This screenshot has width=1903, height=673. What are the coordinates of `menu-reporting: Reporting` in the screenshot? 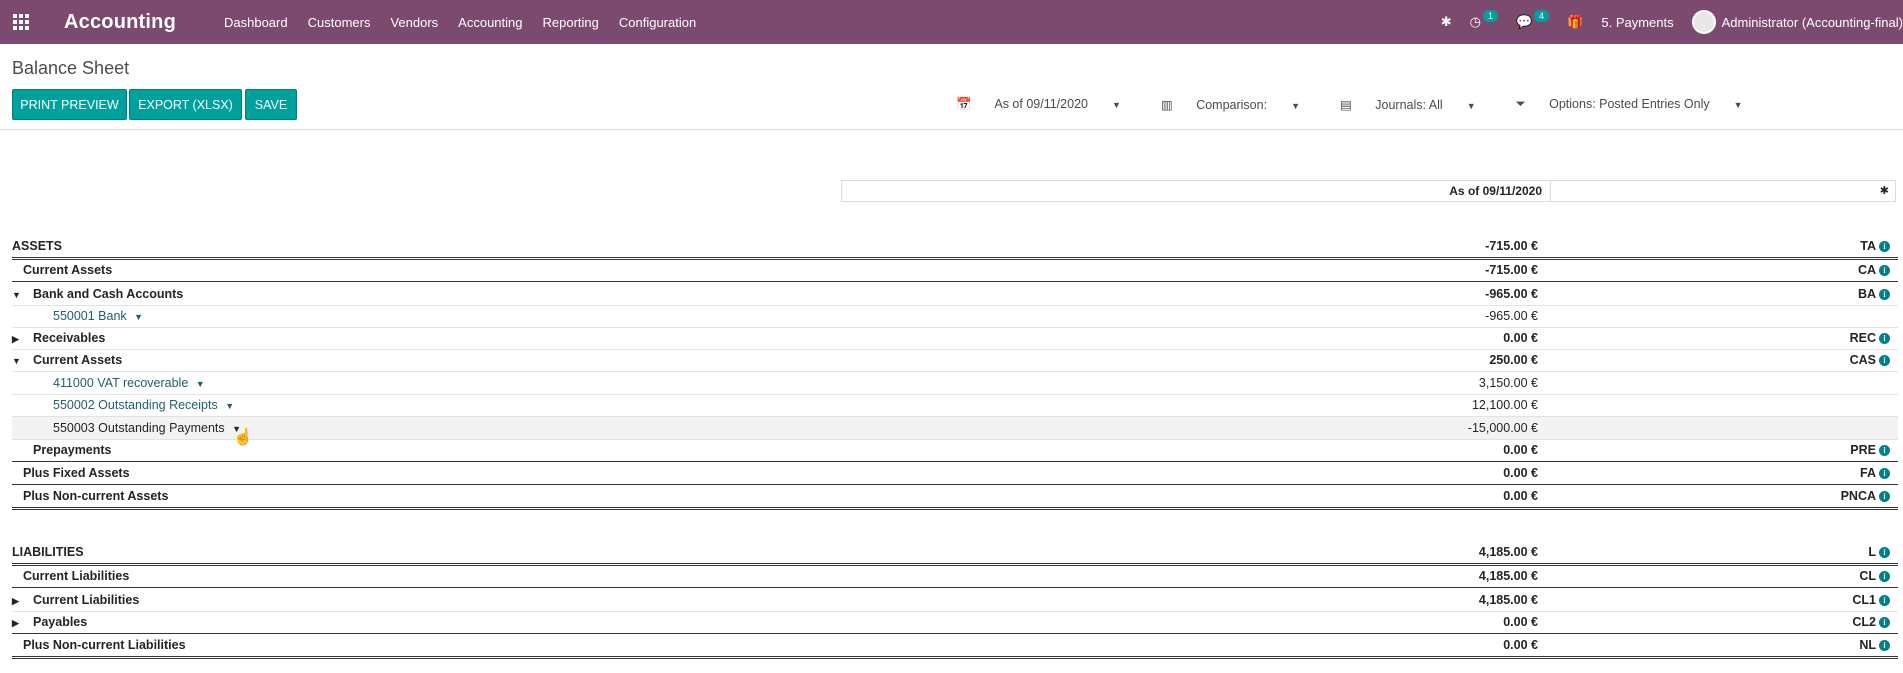 It's located at (571, 22).